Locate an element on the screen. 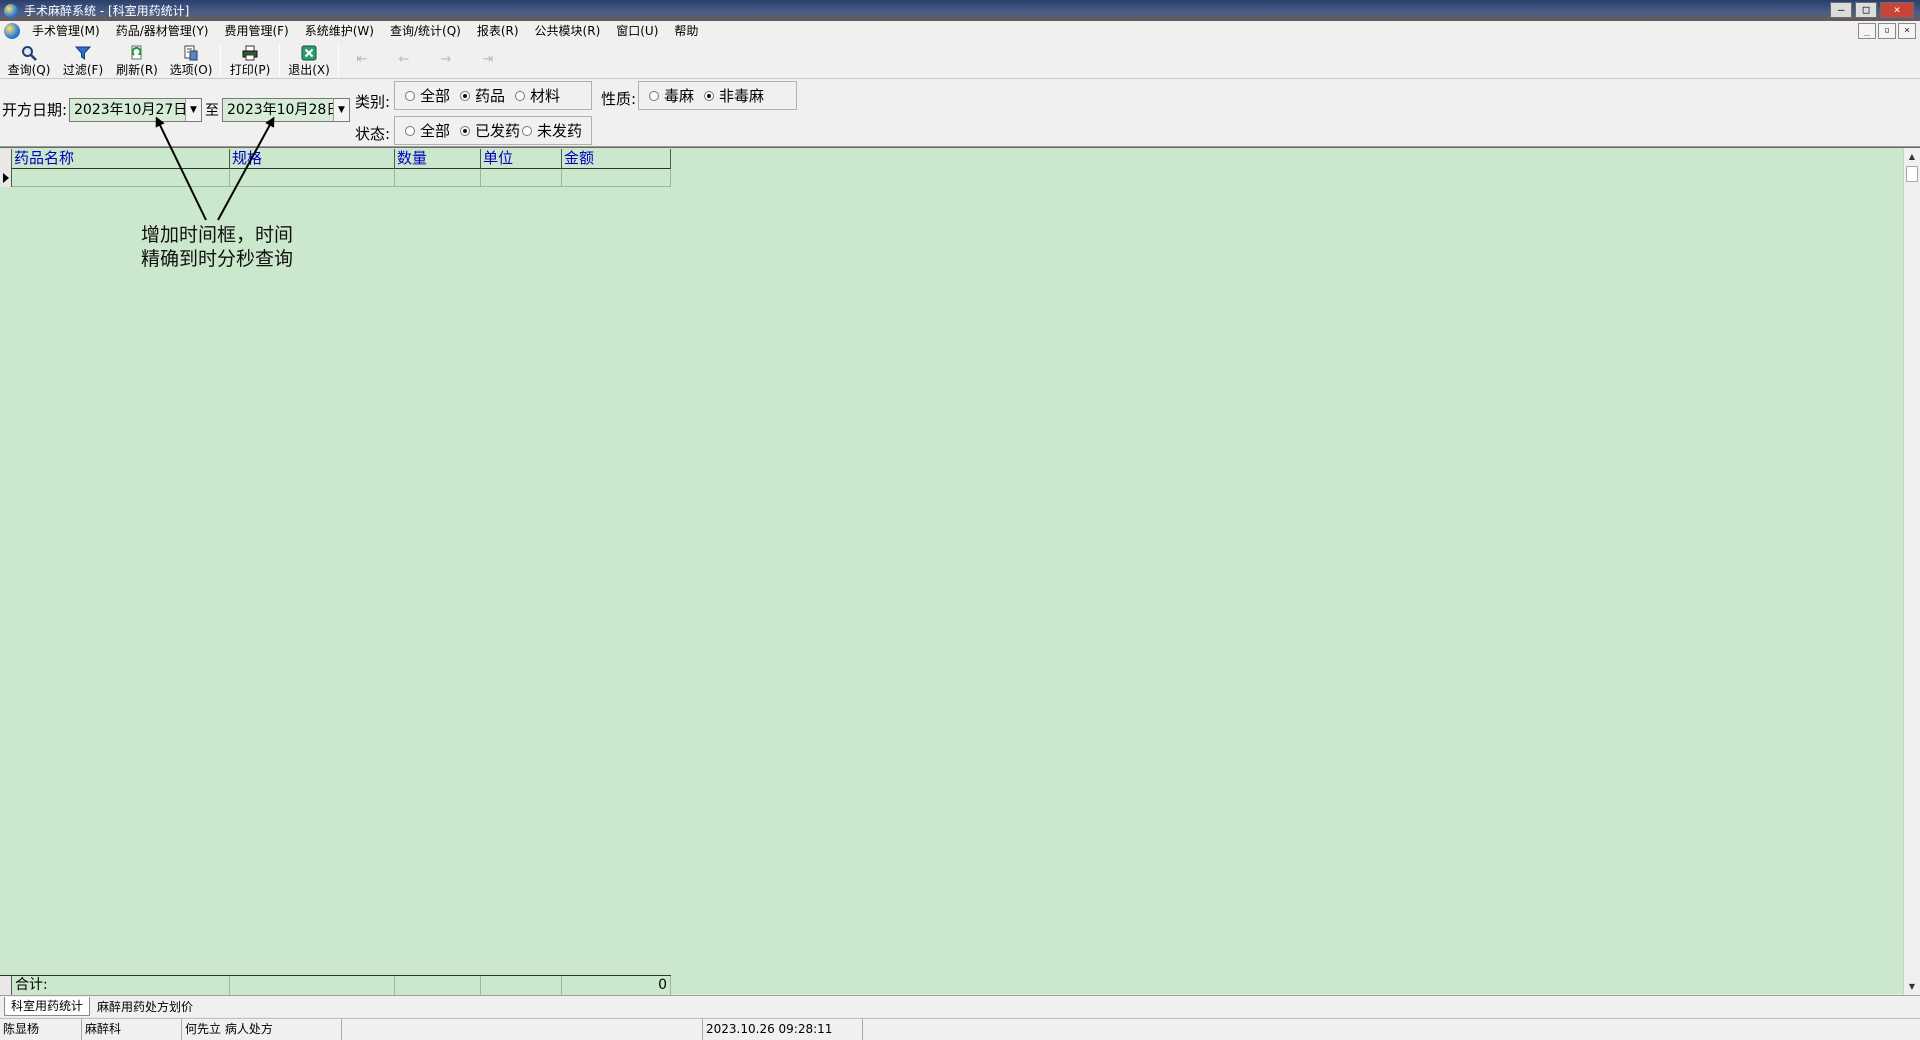 The height and width of the screenshot is (1040, 1920). nav-next-button: → is located at coordinates (446, 59).